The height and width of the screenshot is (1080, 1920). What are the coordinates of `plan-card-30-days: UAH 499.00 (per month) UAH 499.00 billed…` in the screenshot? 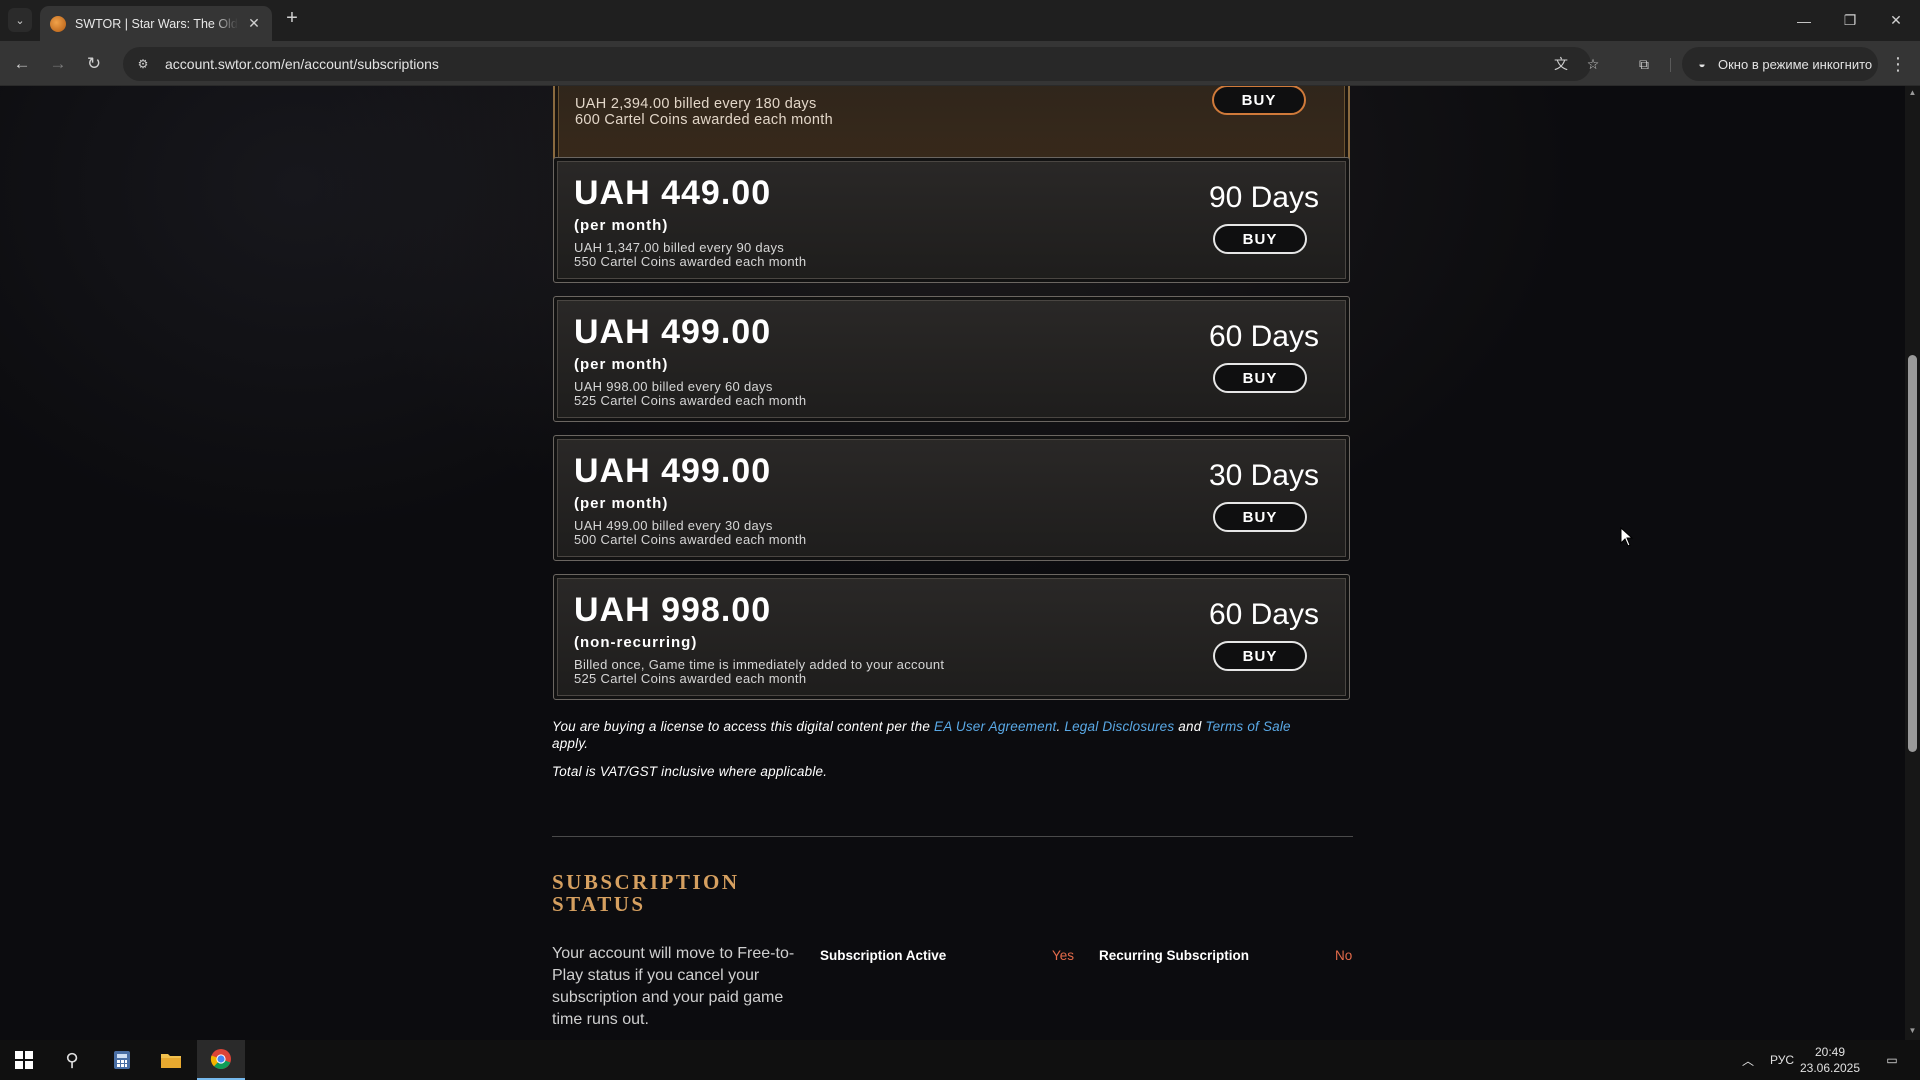 It's located at (951, 498).